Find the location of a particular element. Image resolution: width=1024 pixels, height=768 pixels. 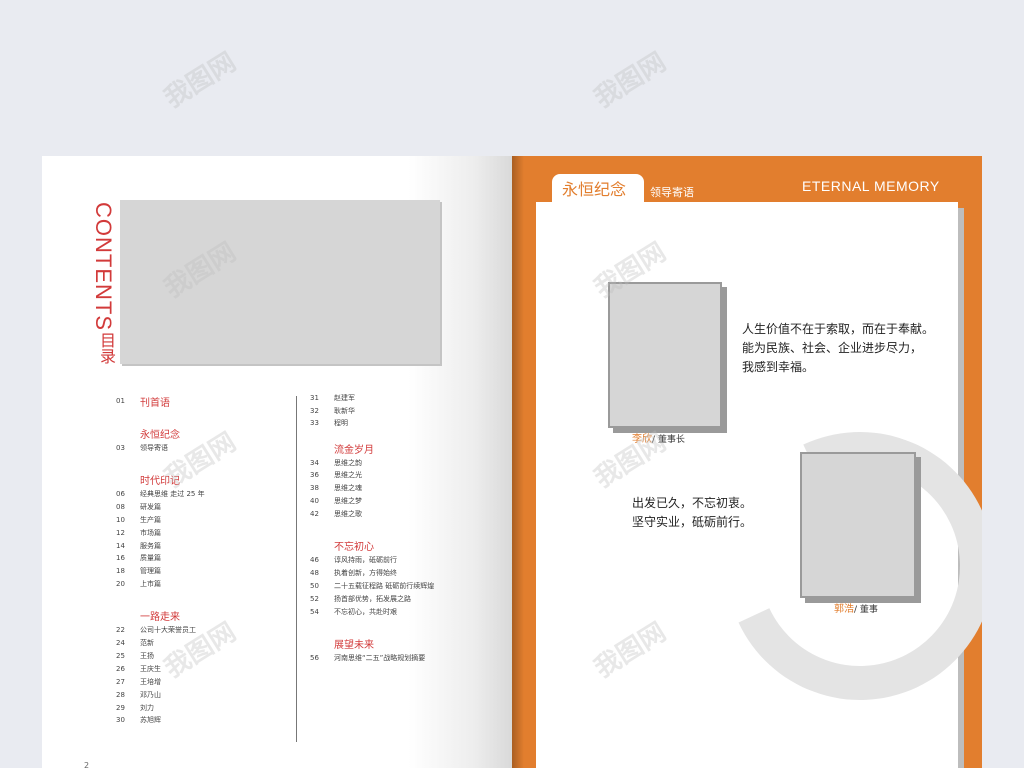

toc-row: 50 二十五载征程路 砥砺前行续辉煌 is located at coordinates (372, 586).